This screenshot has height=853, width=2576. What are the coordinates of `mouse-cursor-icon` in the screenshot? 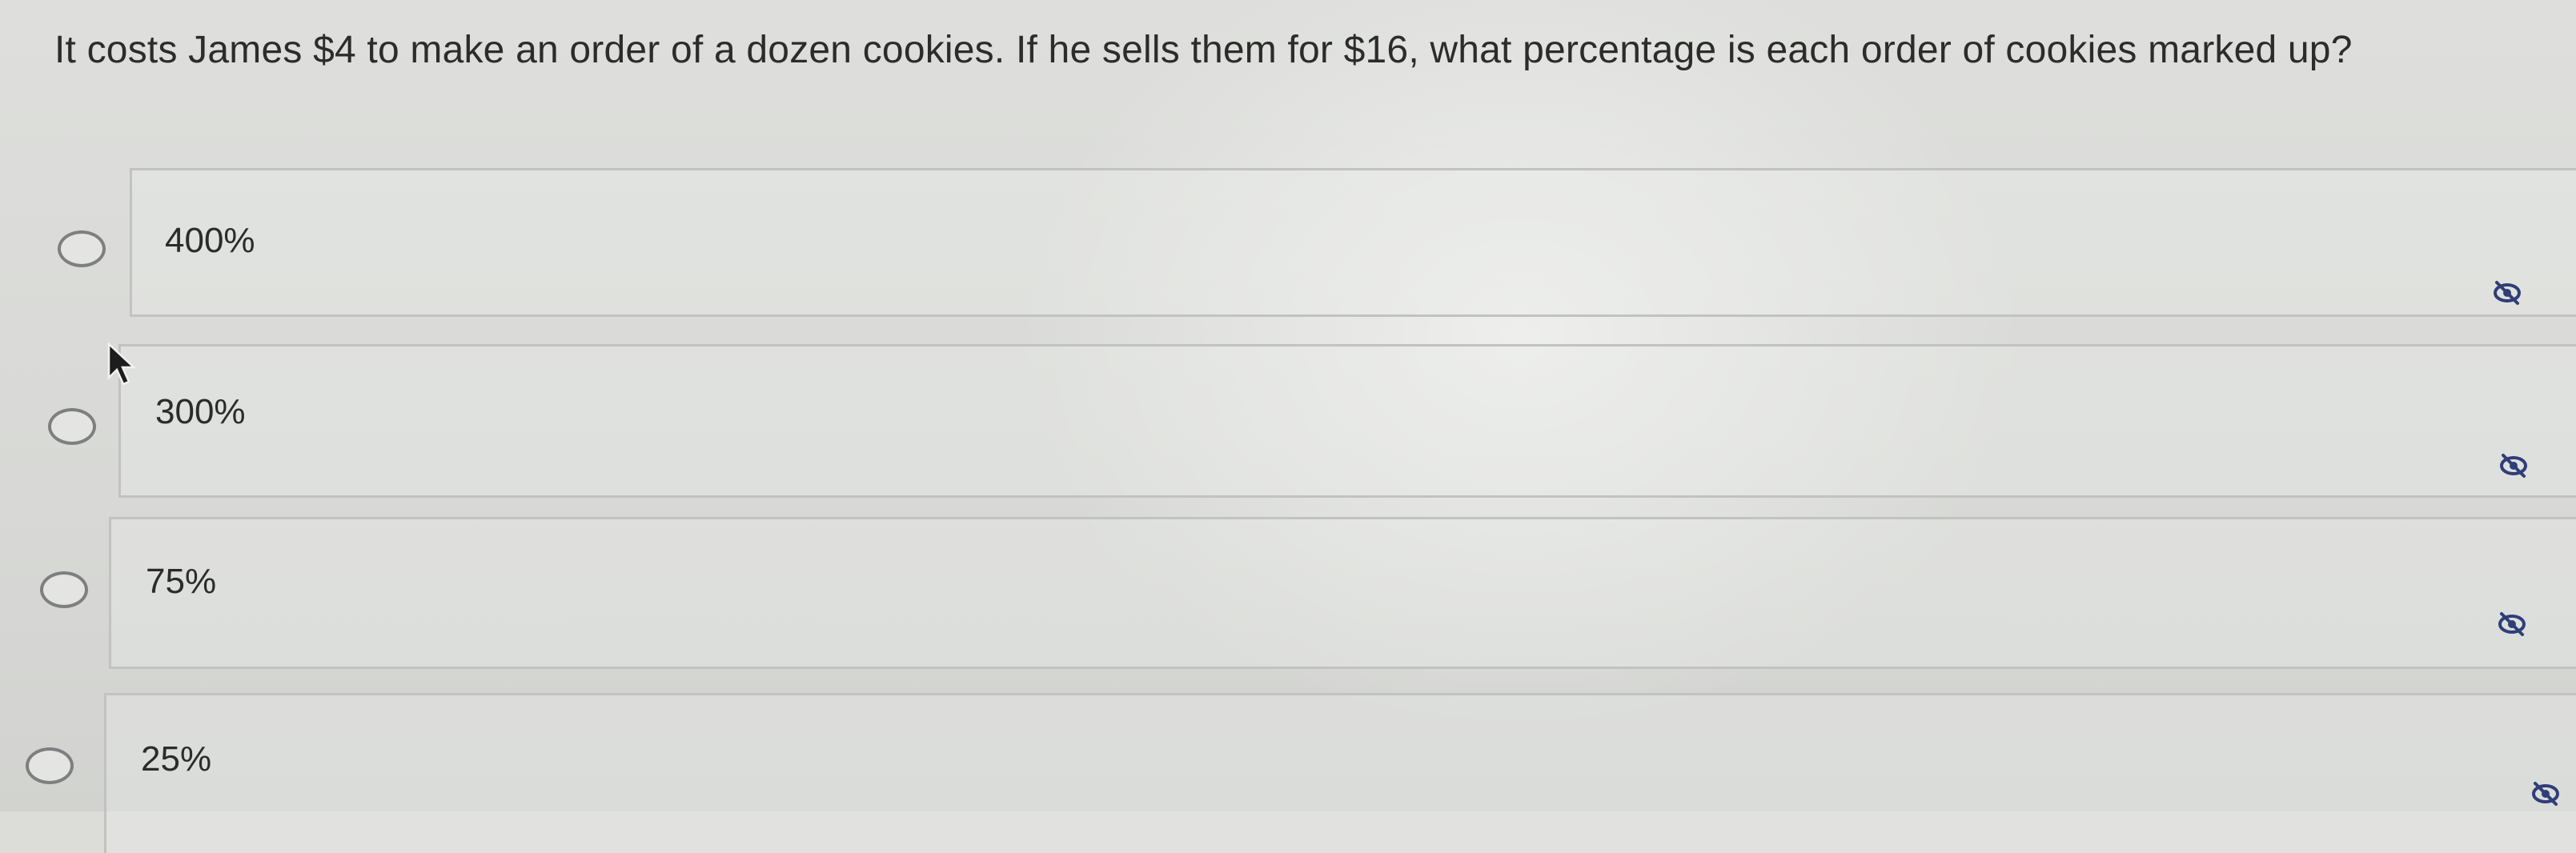 It's located at (122, 364).